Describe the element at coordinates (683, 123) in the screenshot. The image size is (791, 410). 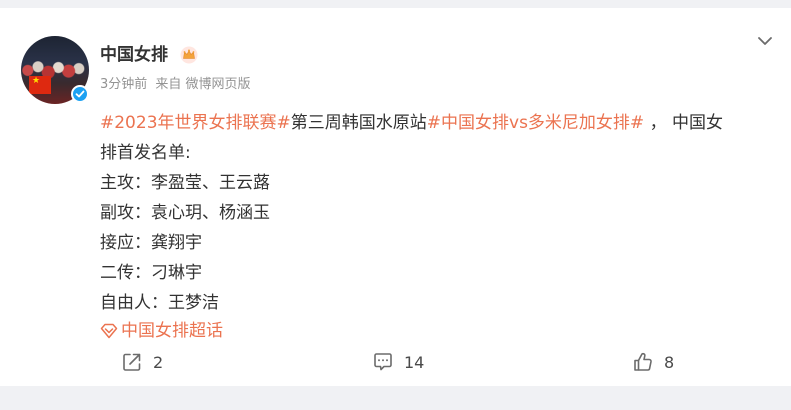
I see `content-text: ， 中国女` at that location.